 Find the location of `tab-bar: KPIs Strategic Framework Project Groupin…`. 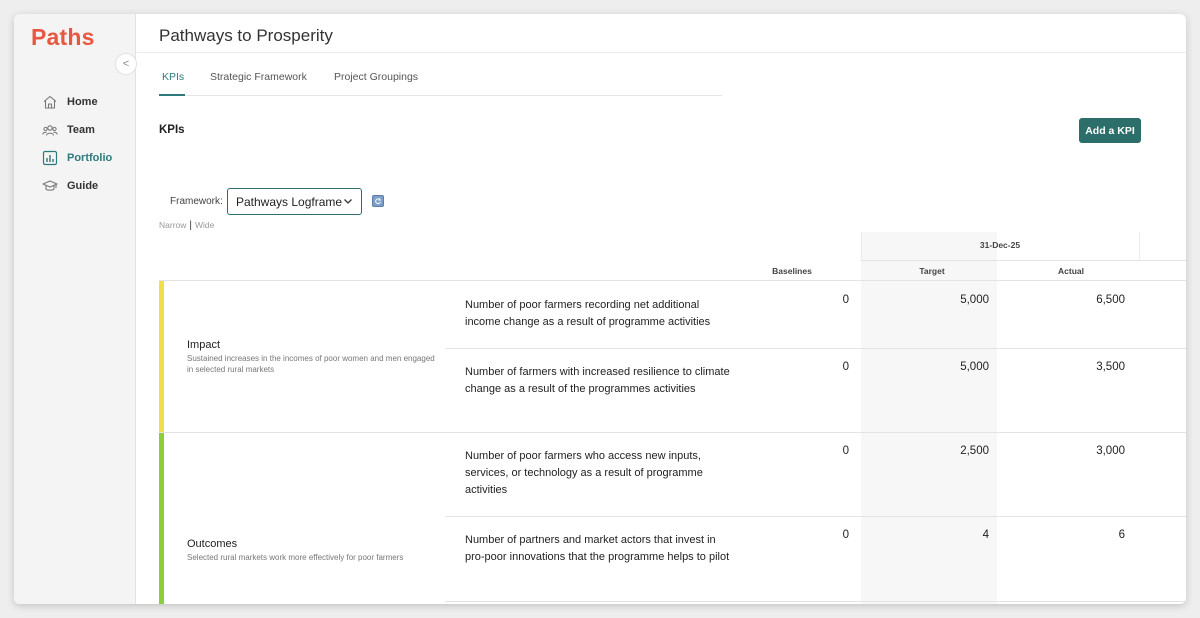

tab-bar: KPIs Strategic Framework Project Groupin… is located at coordinates (440, 81).